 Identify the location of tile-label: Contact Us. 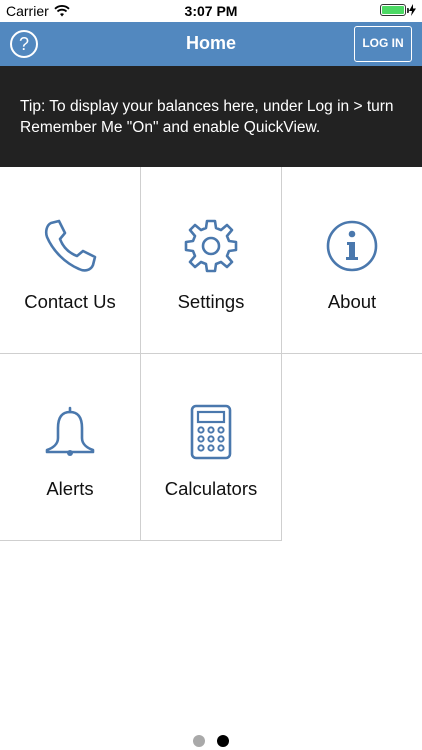
(70, 301).